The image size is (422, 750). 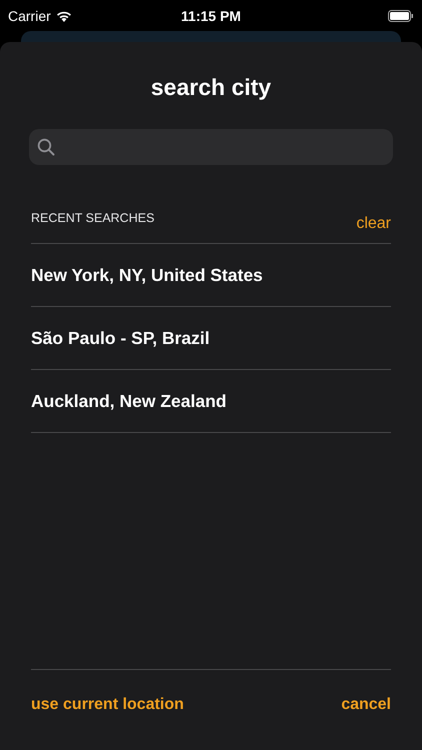 What do you see at coordinates (46, 147) in the screenshot?
I see `search-icon` at bounding box center [46, 147].